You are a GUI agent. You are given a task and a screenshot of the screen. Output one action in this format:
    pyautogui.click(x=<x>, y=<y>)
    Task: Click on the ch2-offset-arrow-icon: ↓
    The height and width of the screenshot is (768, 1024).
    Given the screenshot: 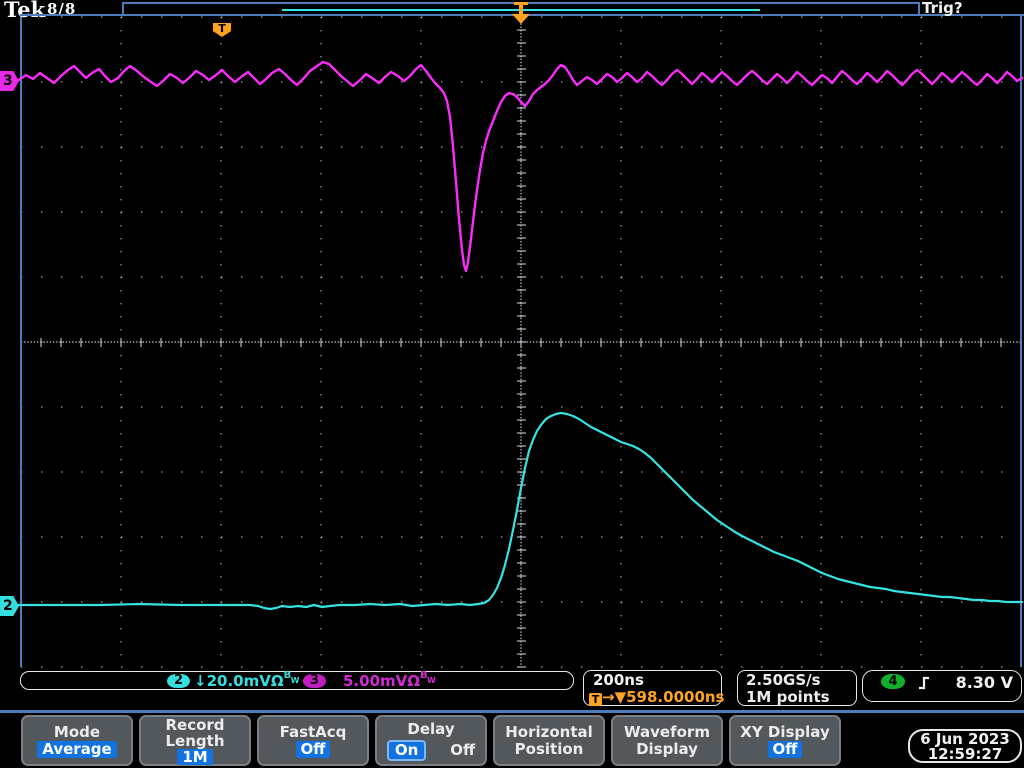 What is the action you would take?
    pyautogui.click(x=200, y=681)
    